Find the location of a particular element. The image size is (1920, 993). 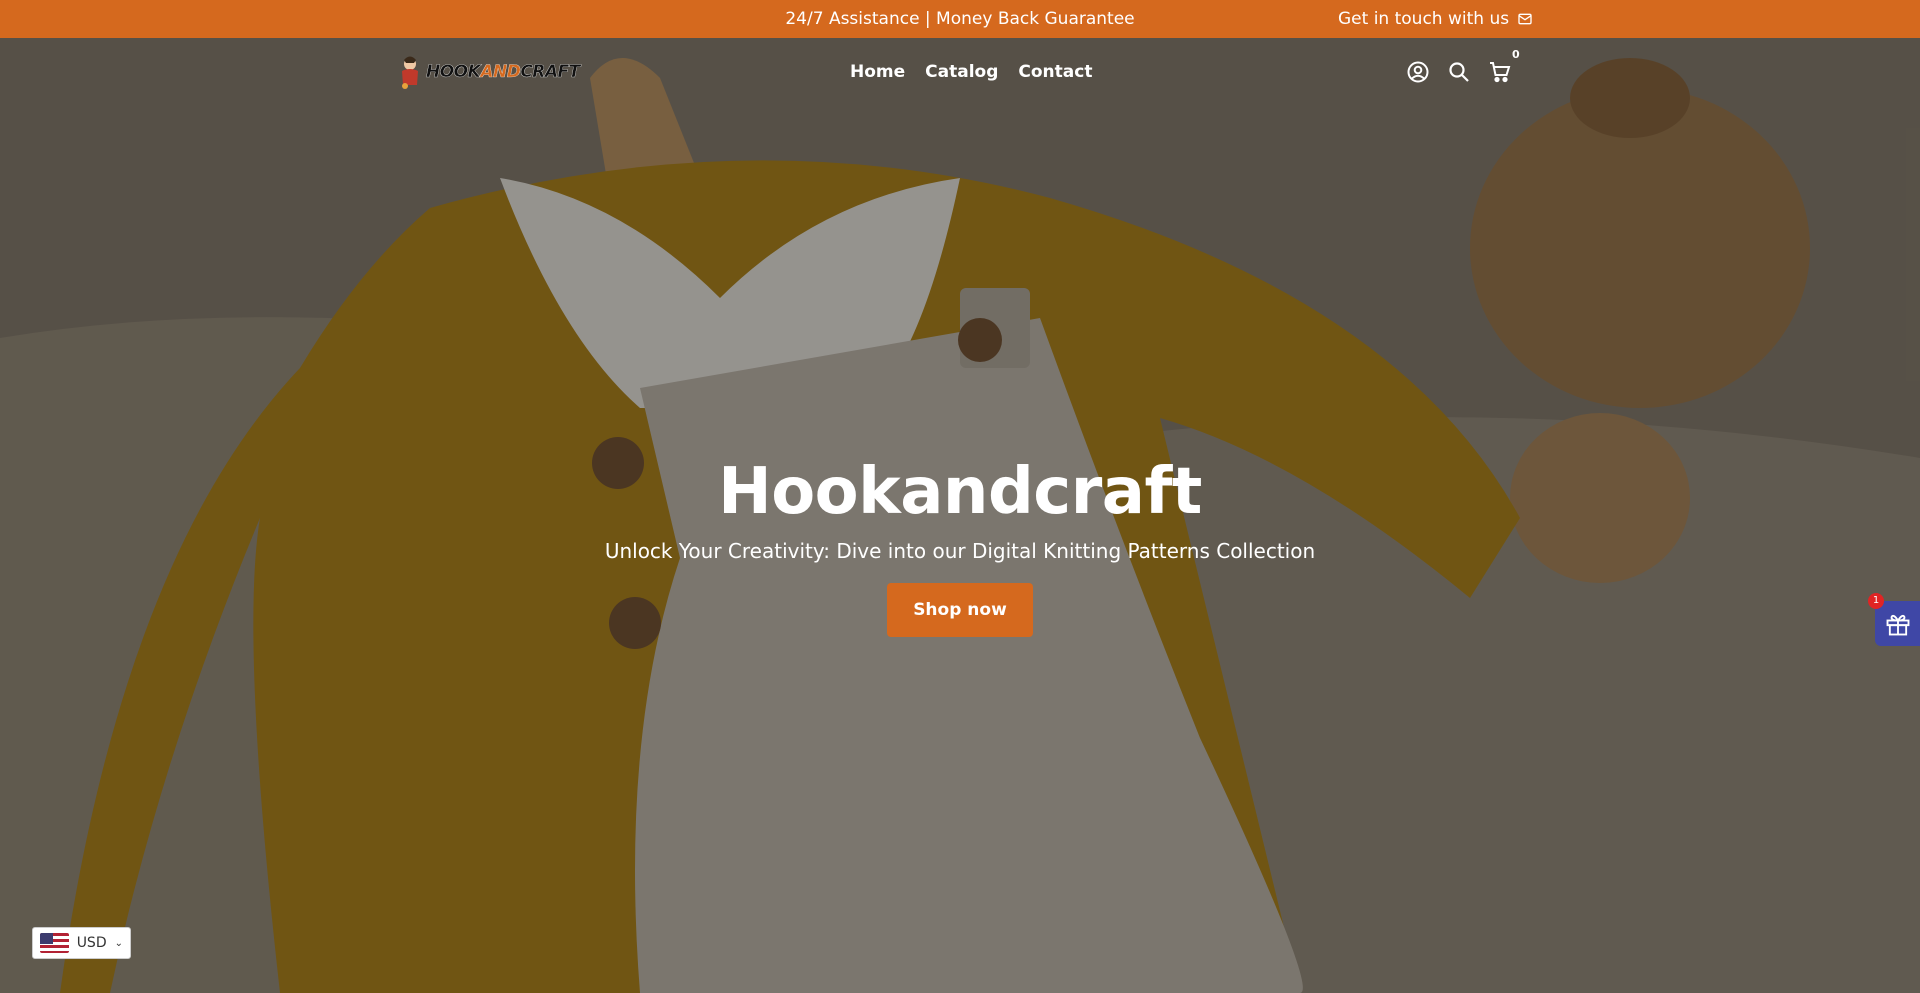

shop-now-button: Shop now is located at coordinates (960, 610).